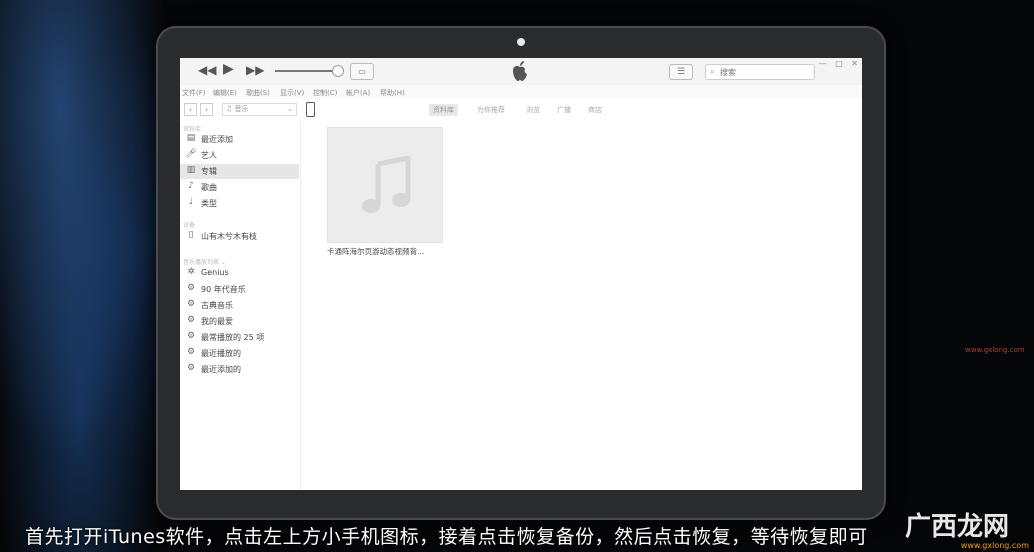  What do you see at coordinates (392, 93) in the screenshot?
I see `menu-help: 帮助(H)` at bounding box center [392, 93].